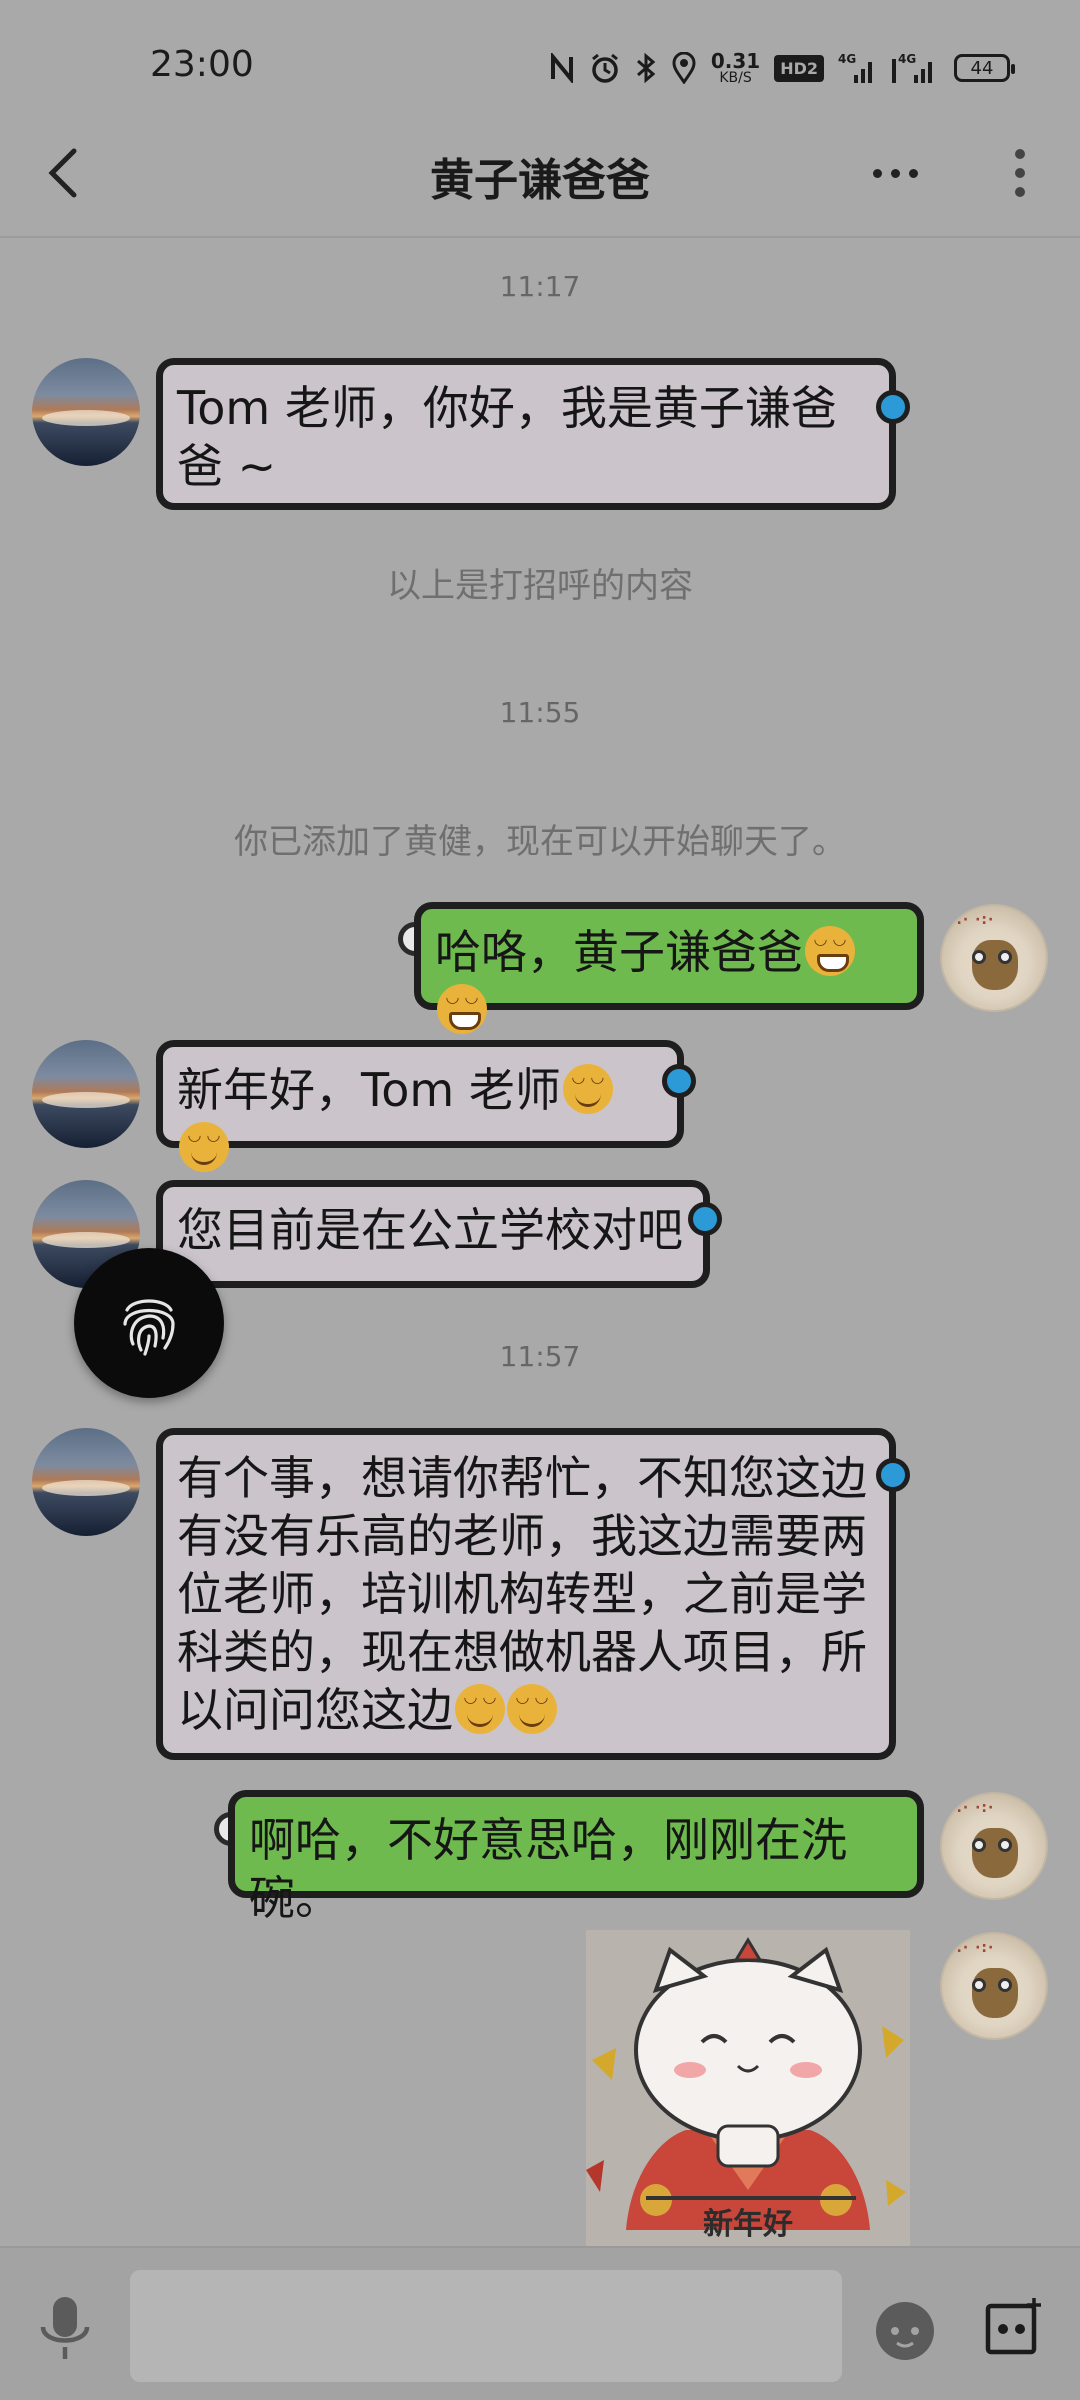  What do you see at coordinates (916, 68) in the screenshot?
I see `signal-icon-2: 4G` at bounding box center [916, 68].